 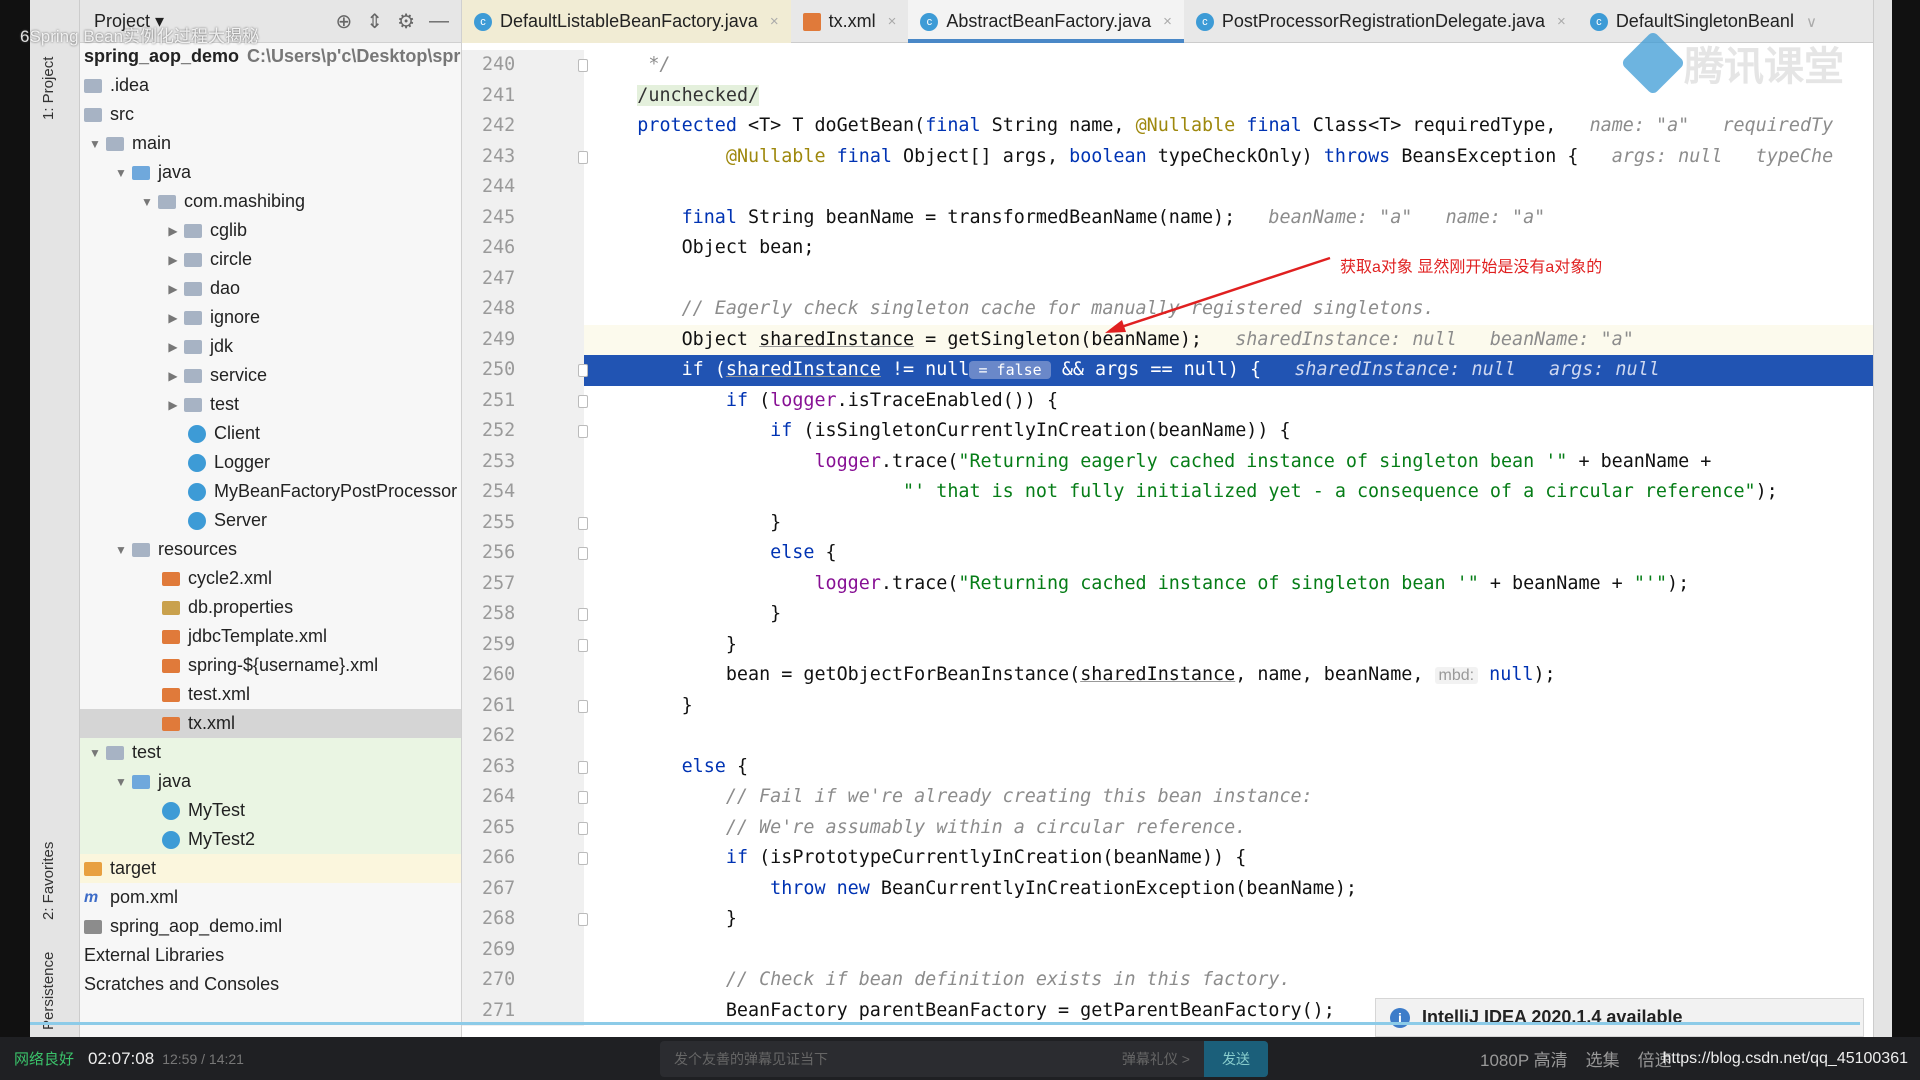 What do you see at coordinates (523, 217) in the screenshot?
I see `line-number: 245` at bounding box center [523, 217].